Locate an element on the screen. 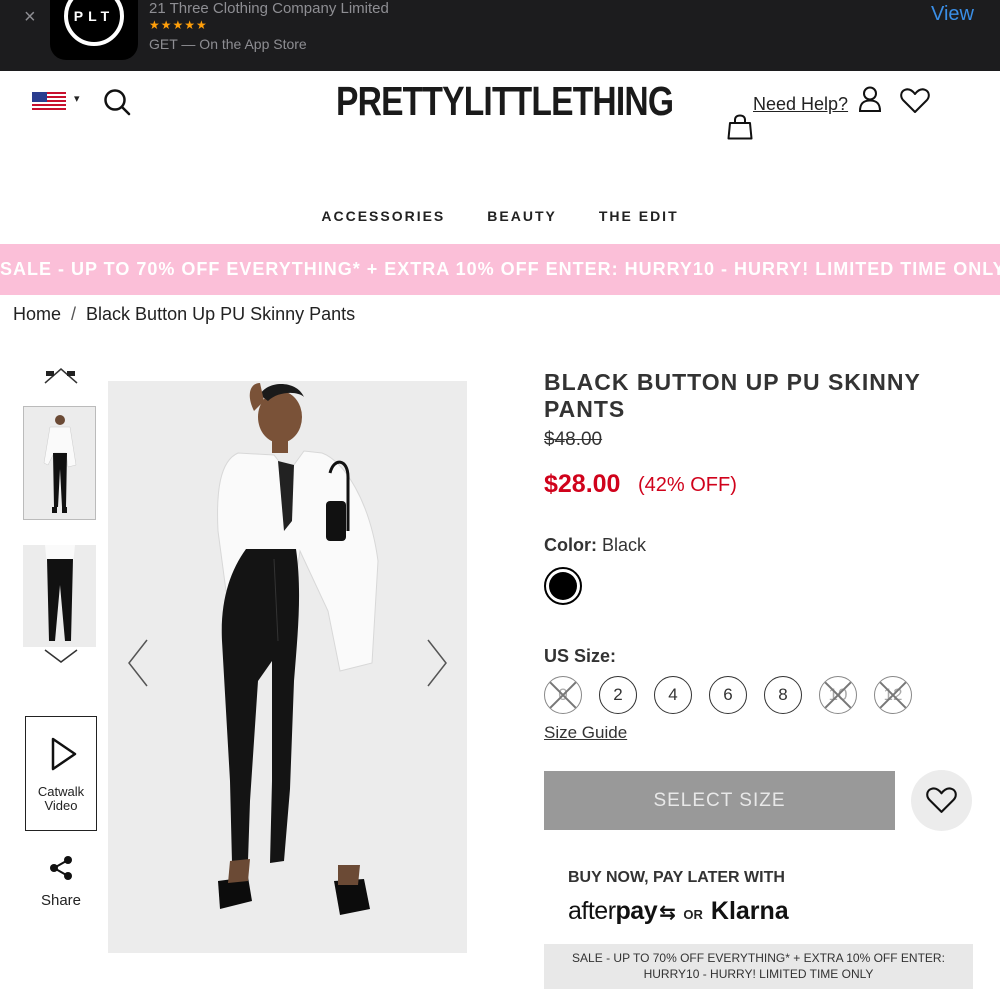 Image resolution: width=1000 pixels, height=1000 pixels. size-option-6: 6 is located at coordinates (728, 695).